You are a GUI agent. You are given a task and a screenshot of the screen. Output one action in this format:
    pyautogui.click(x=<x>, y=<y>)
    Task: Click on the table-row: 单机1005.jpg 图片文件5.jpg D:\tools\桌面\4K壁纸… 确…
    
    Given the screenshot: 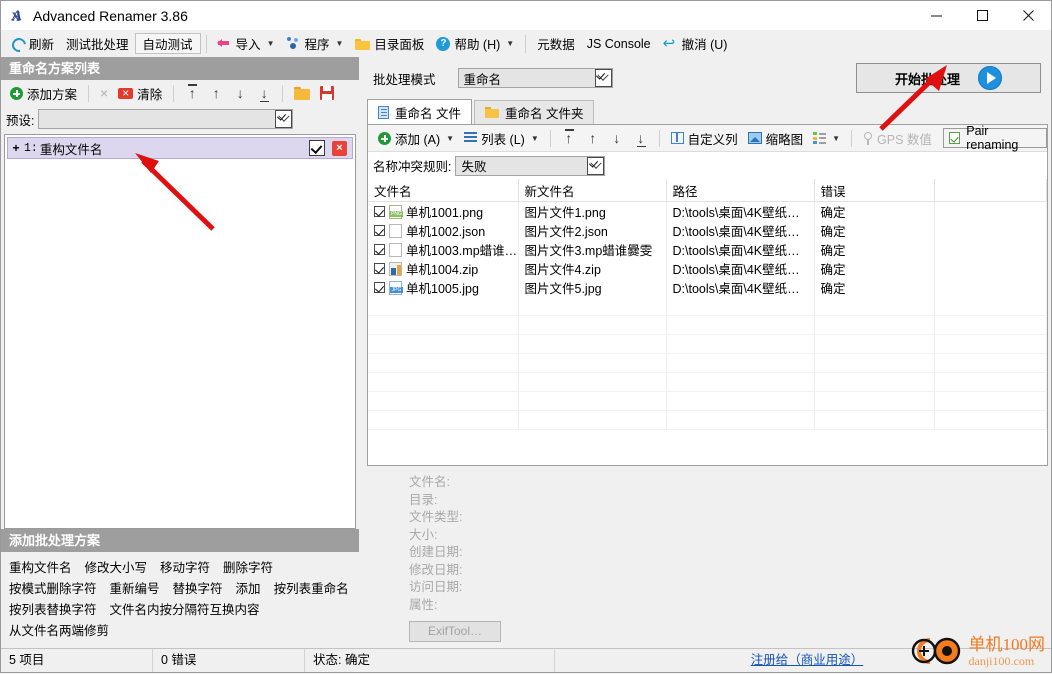 What is the action you would take?
    pyautogui.click(x=707, y=287)
    